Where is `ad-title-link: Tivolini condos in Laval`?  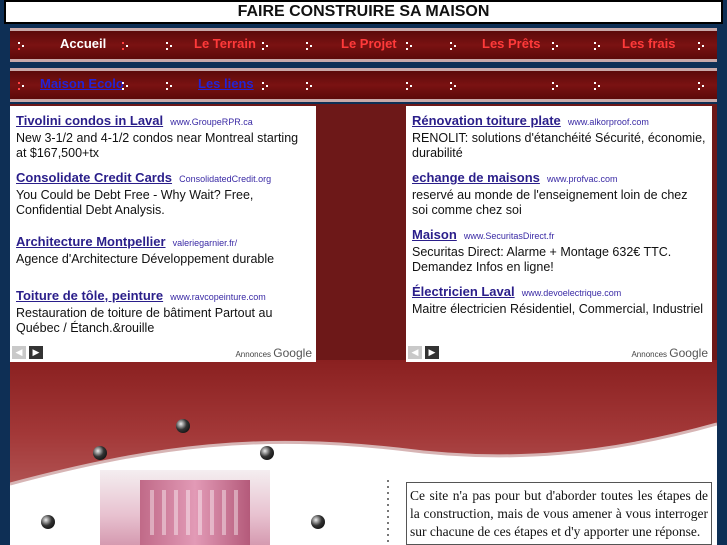 ad-title-link: Tivolini condos in Laval is located at coordinates (89, 120).